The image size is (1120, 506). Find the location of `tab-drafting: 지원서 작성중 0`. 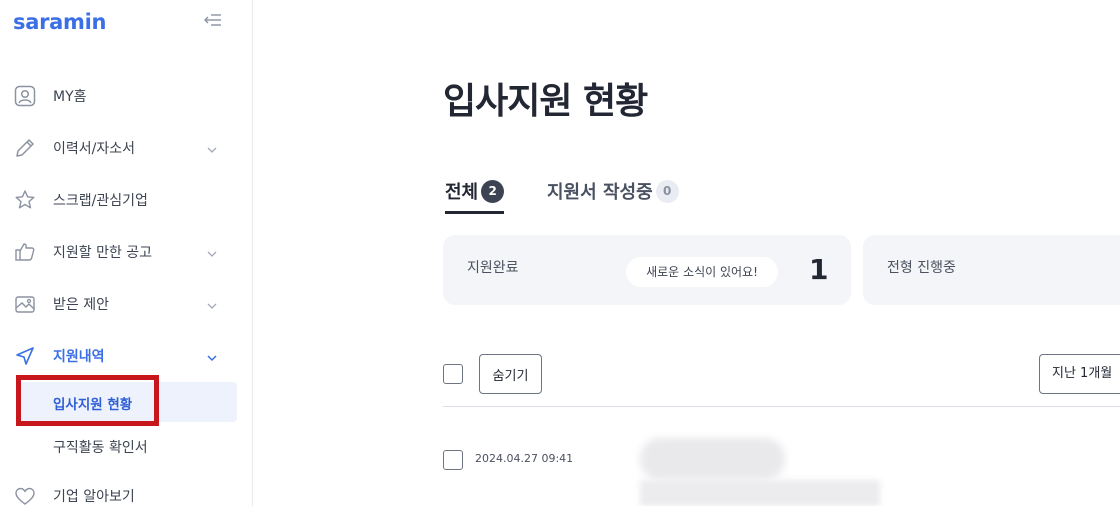

tab-drafting: 지원서 작성중 0 is located at coordinates (613, 196).